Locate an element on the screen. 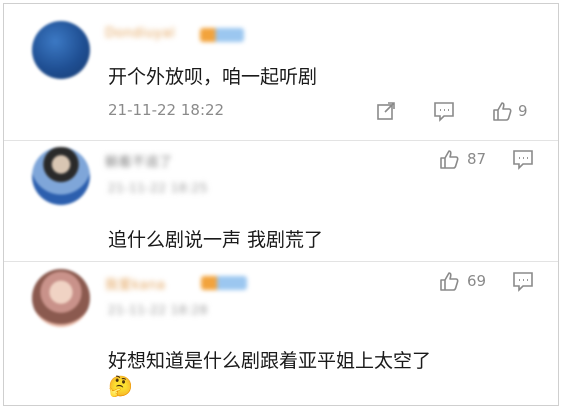 This screenshot has height=411, width=564. comment-text: 追什么剧说一声 我剧荒了 is located at coordinates (216, 240).